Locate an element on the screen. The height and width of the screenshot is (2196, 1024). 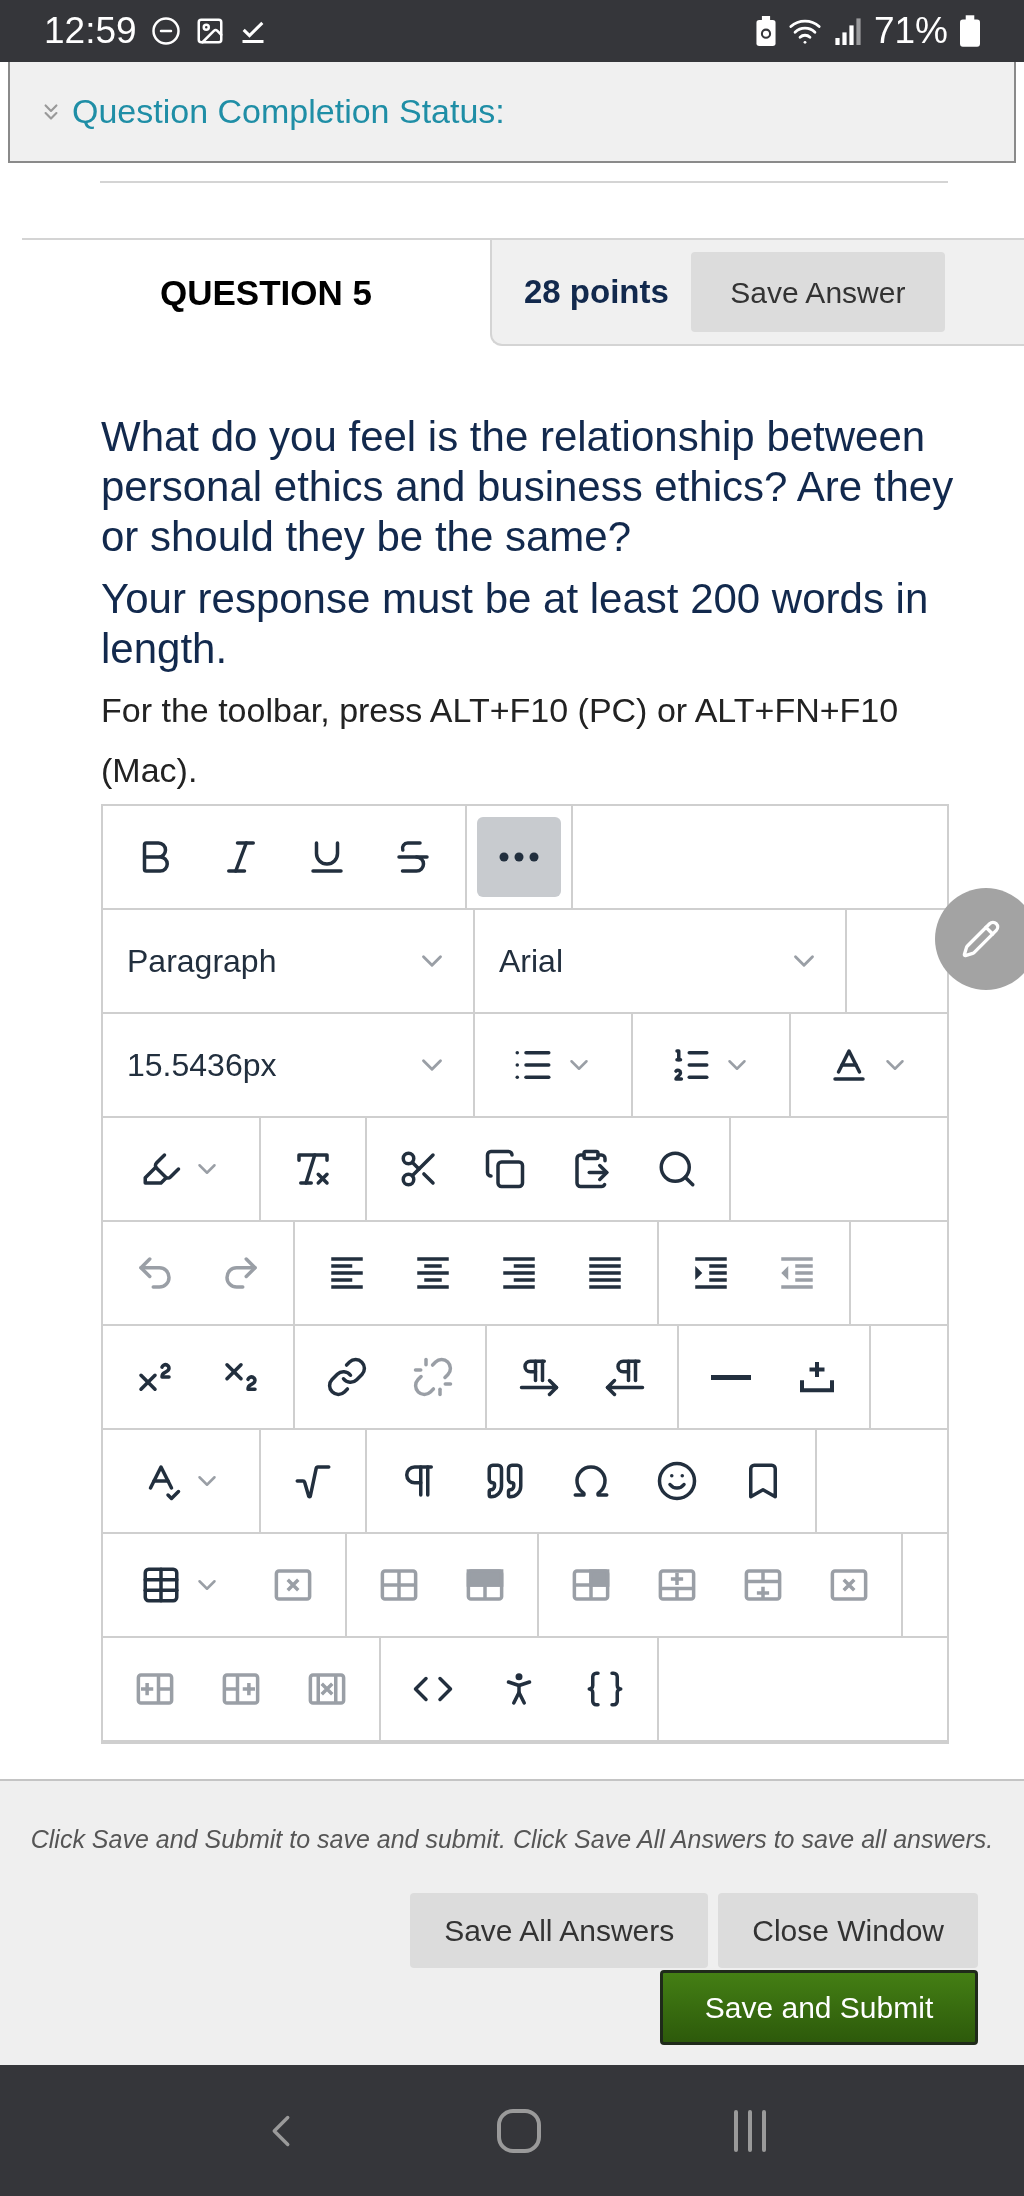
footer-button: Close Window is located at coordinates (848, 1930).